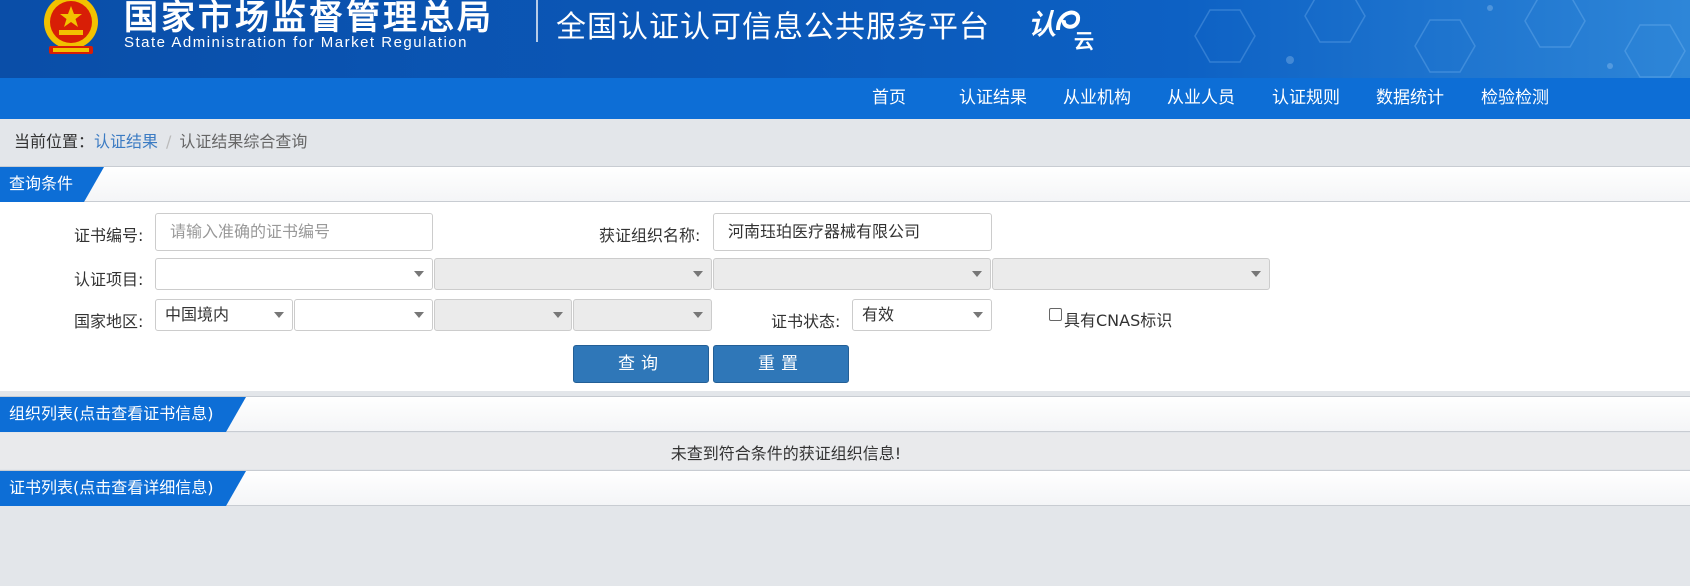 The height and width of the screenshot is (586, 1690). Describe the element at coordinates (845, 98) in the screenshot. I see `main-nav: 首页 认证结果 从业机构 从业人员 认证规则 数据统计 检验检测` at that location.